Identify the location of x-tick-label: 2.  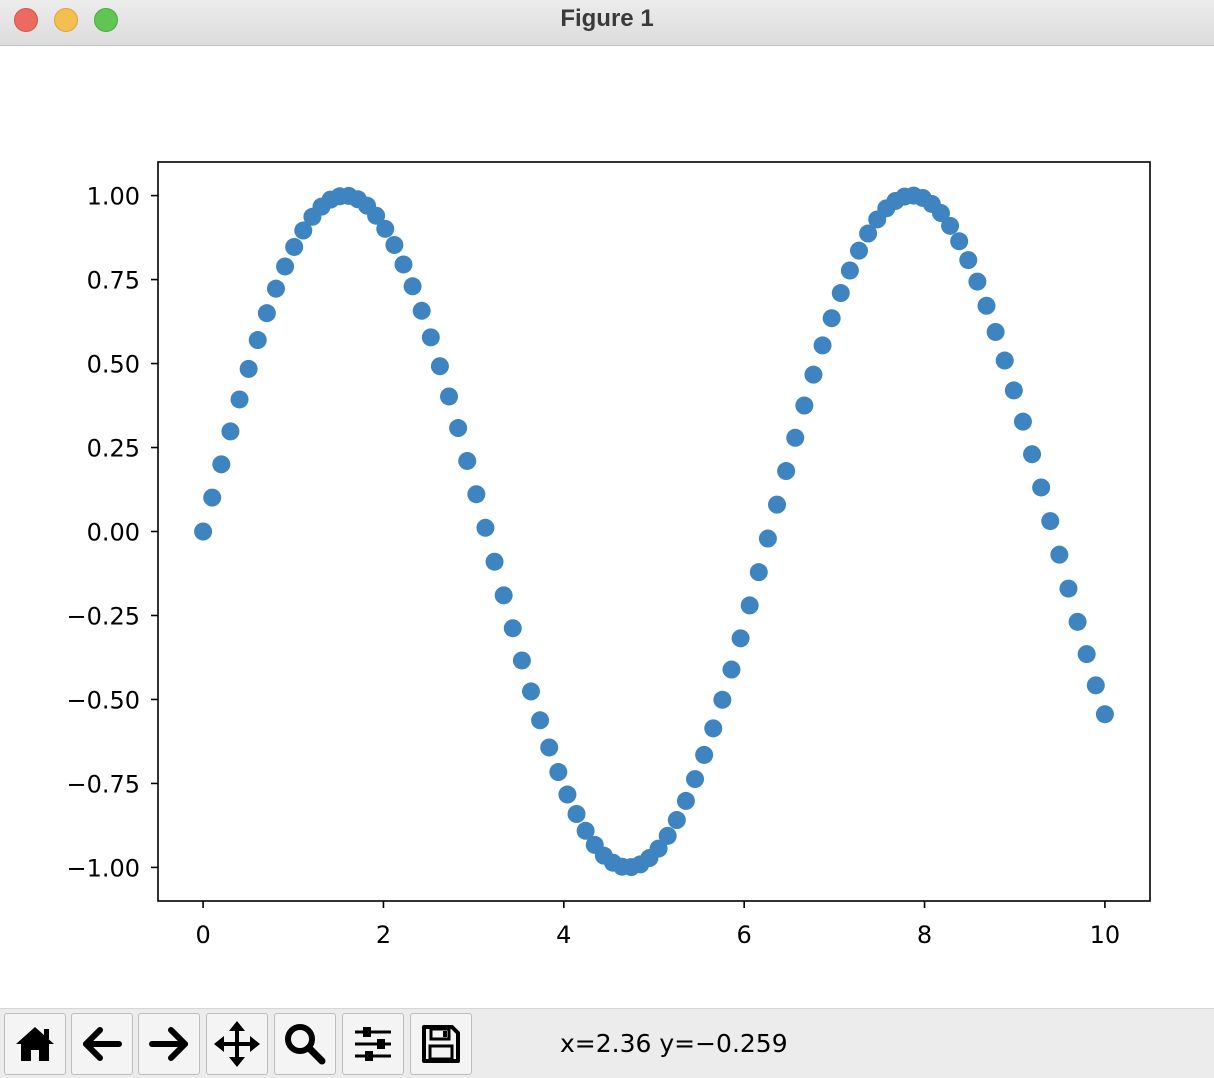
(383, 935).